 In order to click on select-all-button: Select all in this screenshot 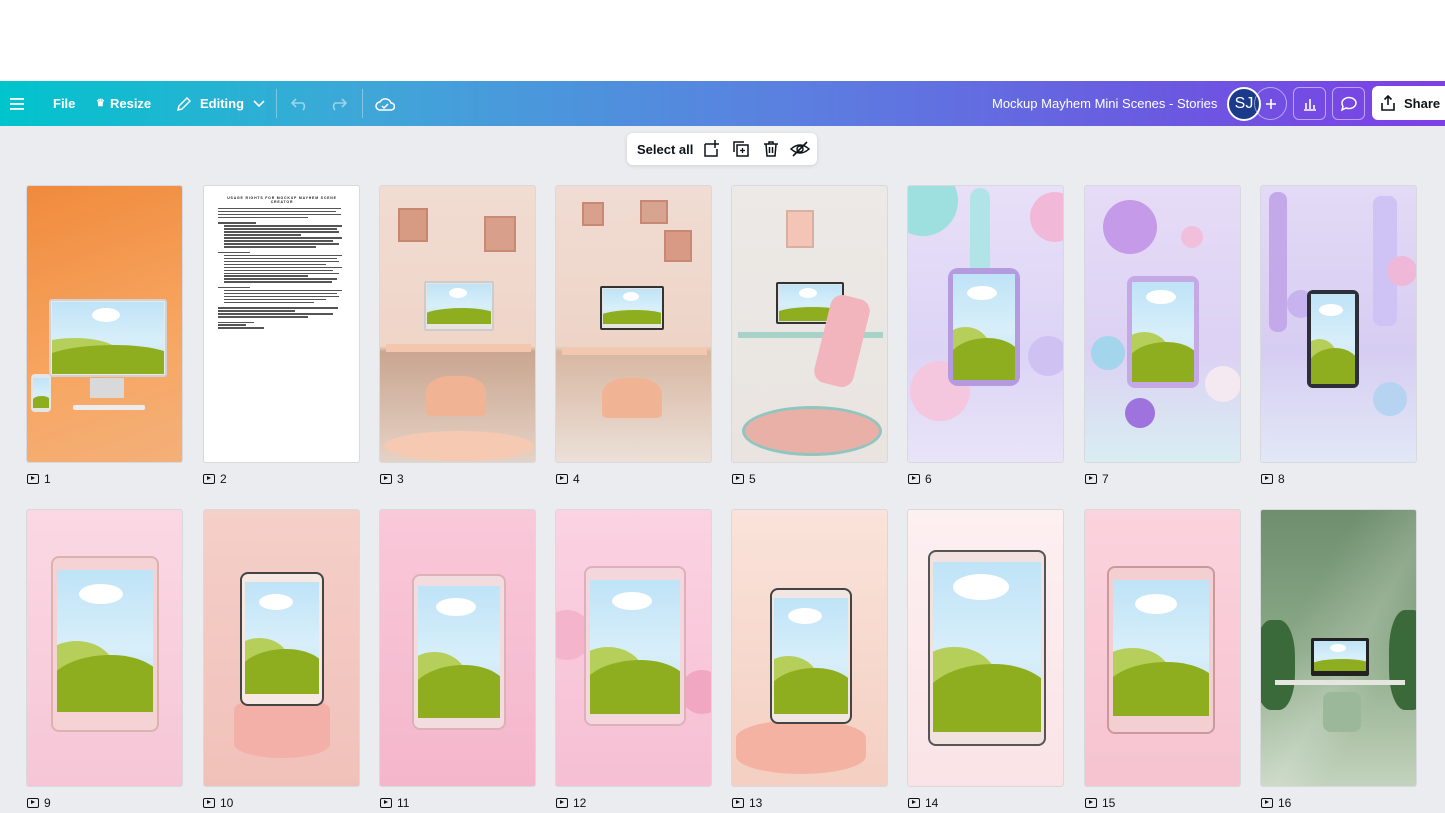, I will do `click(665, 149)`.